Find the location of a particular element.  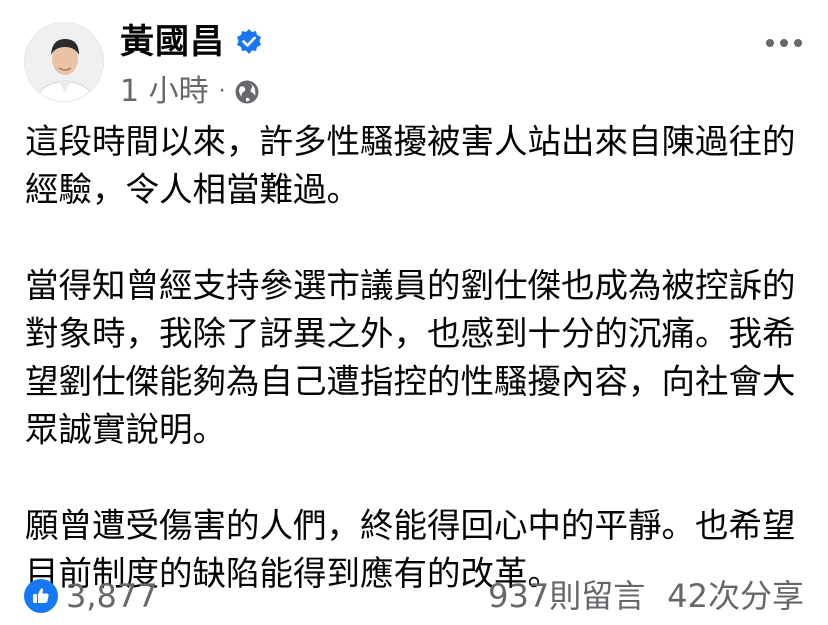

share-count-link: 42次分享 is located at coordinates (735, 596).